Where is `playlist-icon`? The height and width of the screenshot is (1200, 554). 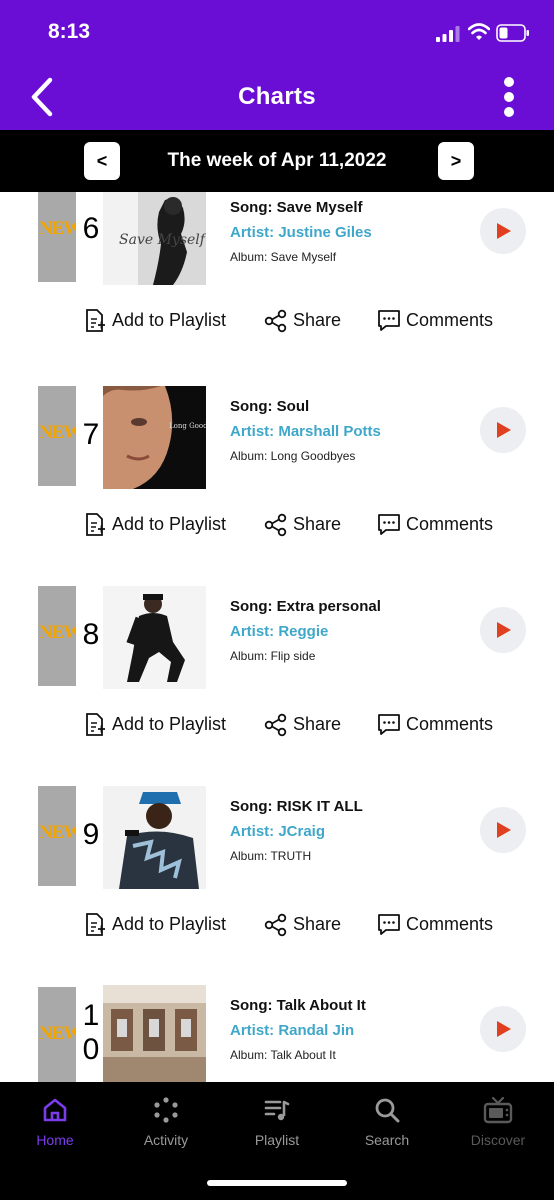 playlist-icon is located at coordinates (277, 1110).